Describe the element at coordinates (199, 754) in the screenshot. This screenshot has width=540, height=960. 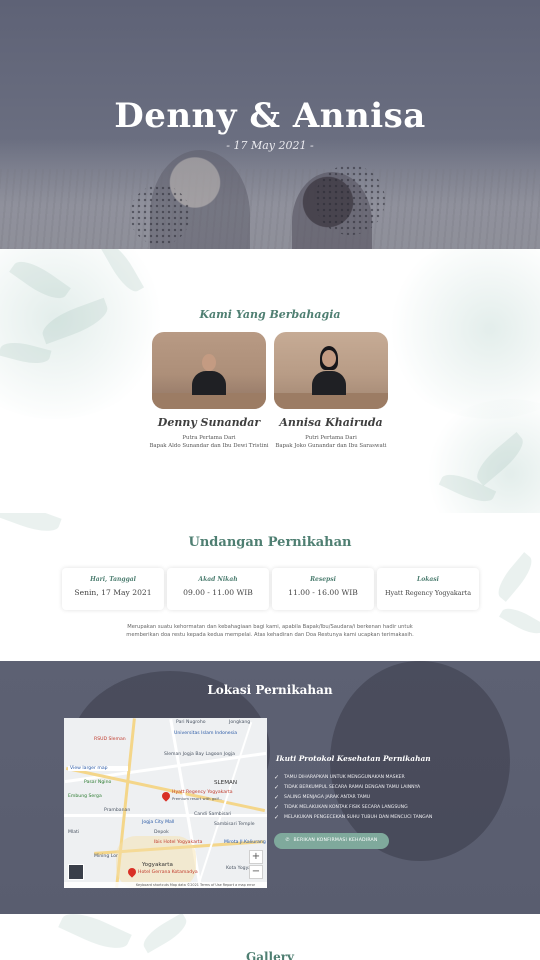
I see `map-label: Sleman Jogja Bay Lagoon Jogja` at that location.